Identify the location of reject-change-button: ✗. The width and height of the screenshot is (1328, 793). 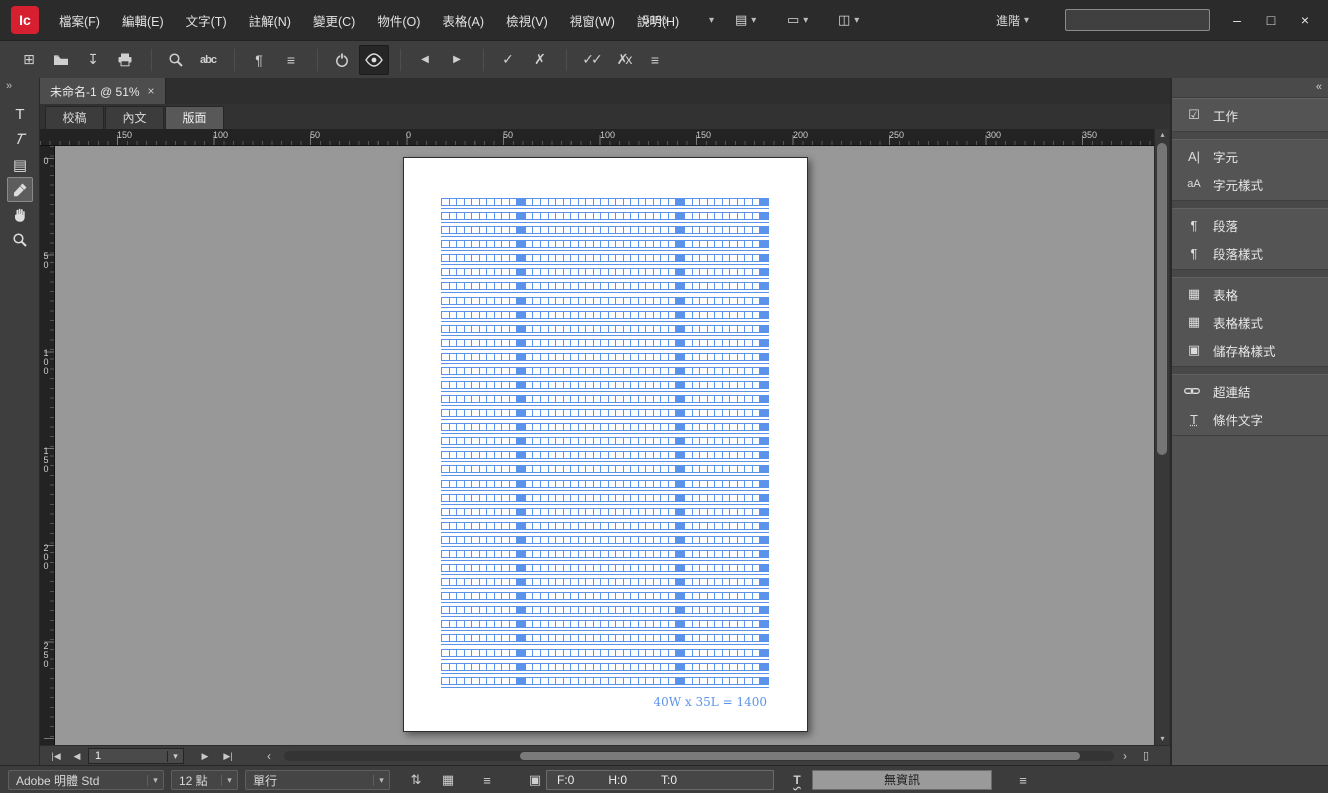
(540, 60).